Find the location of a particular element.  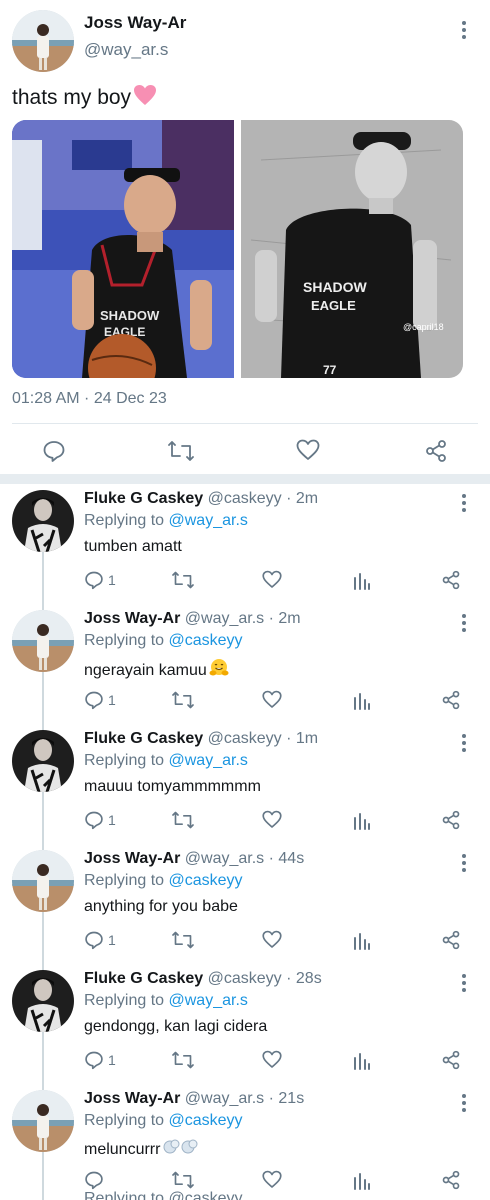

svg-text: 77 is located at coordinates (330, 370).